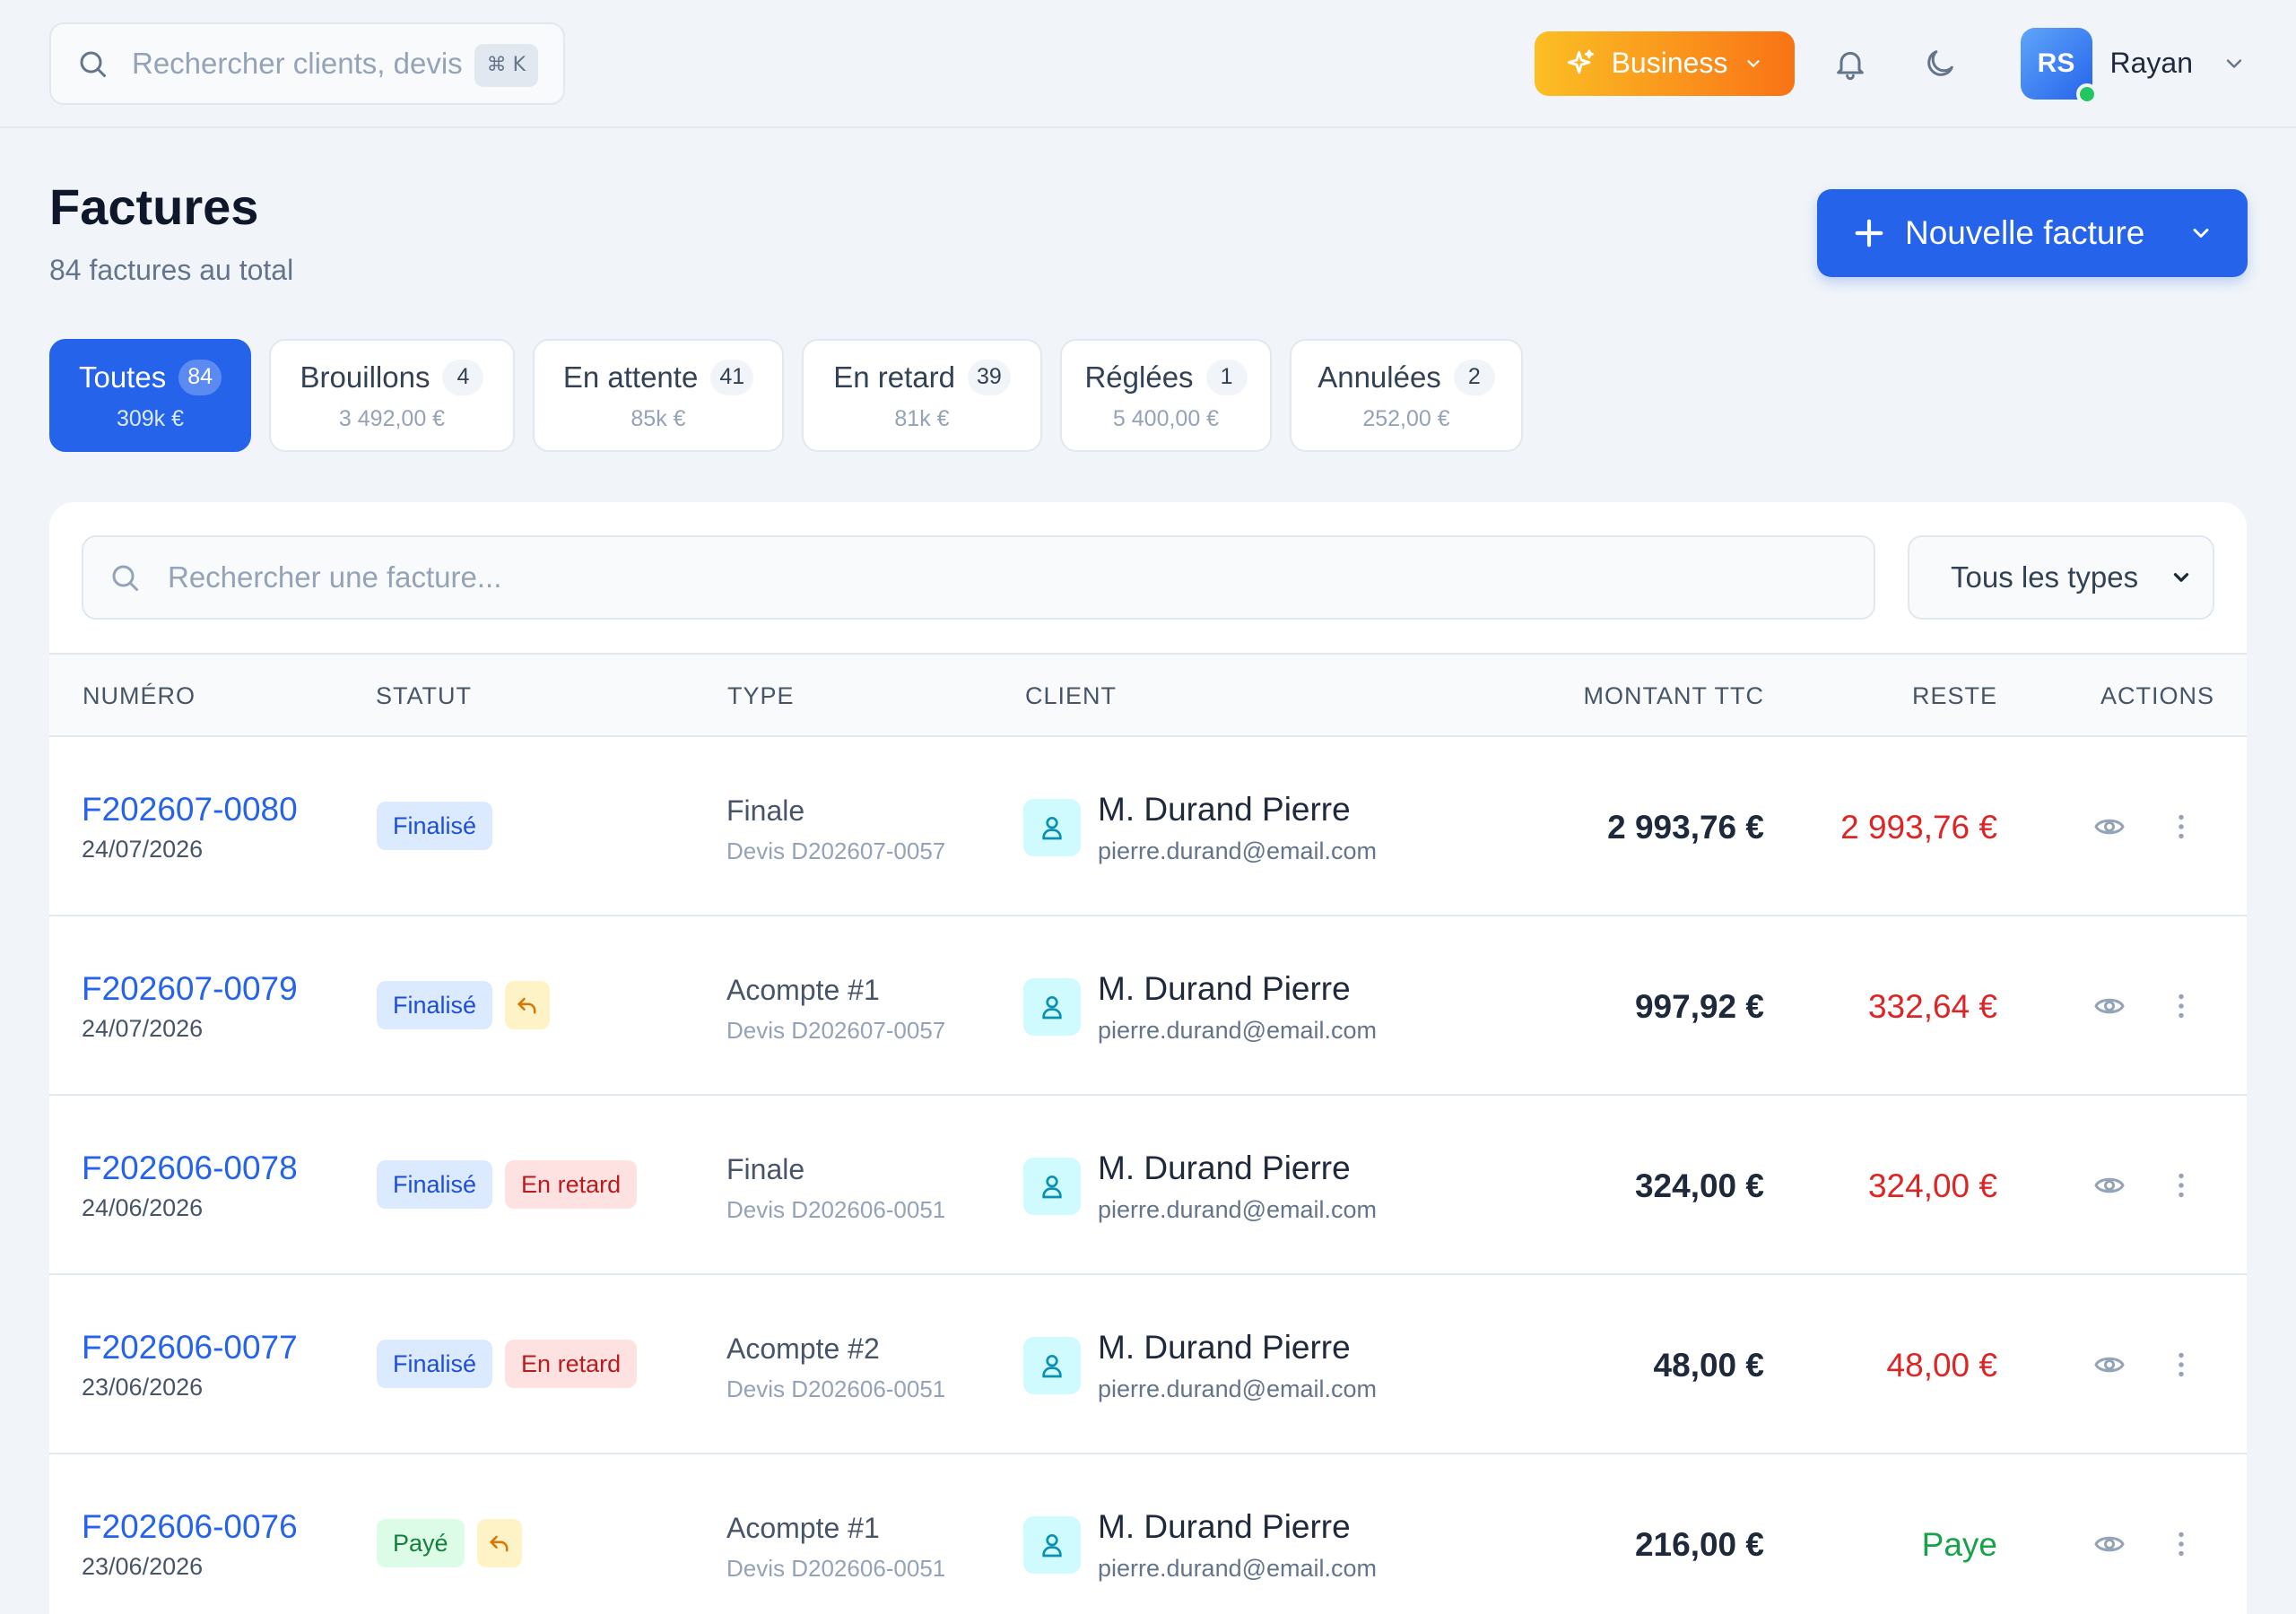 The height and width of the screenshot is (1614, 2296). Describe the element at coordinates (658, 395) in the screenshot. I see `tab-pending: En attente 41 85k €` at that location.